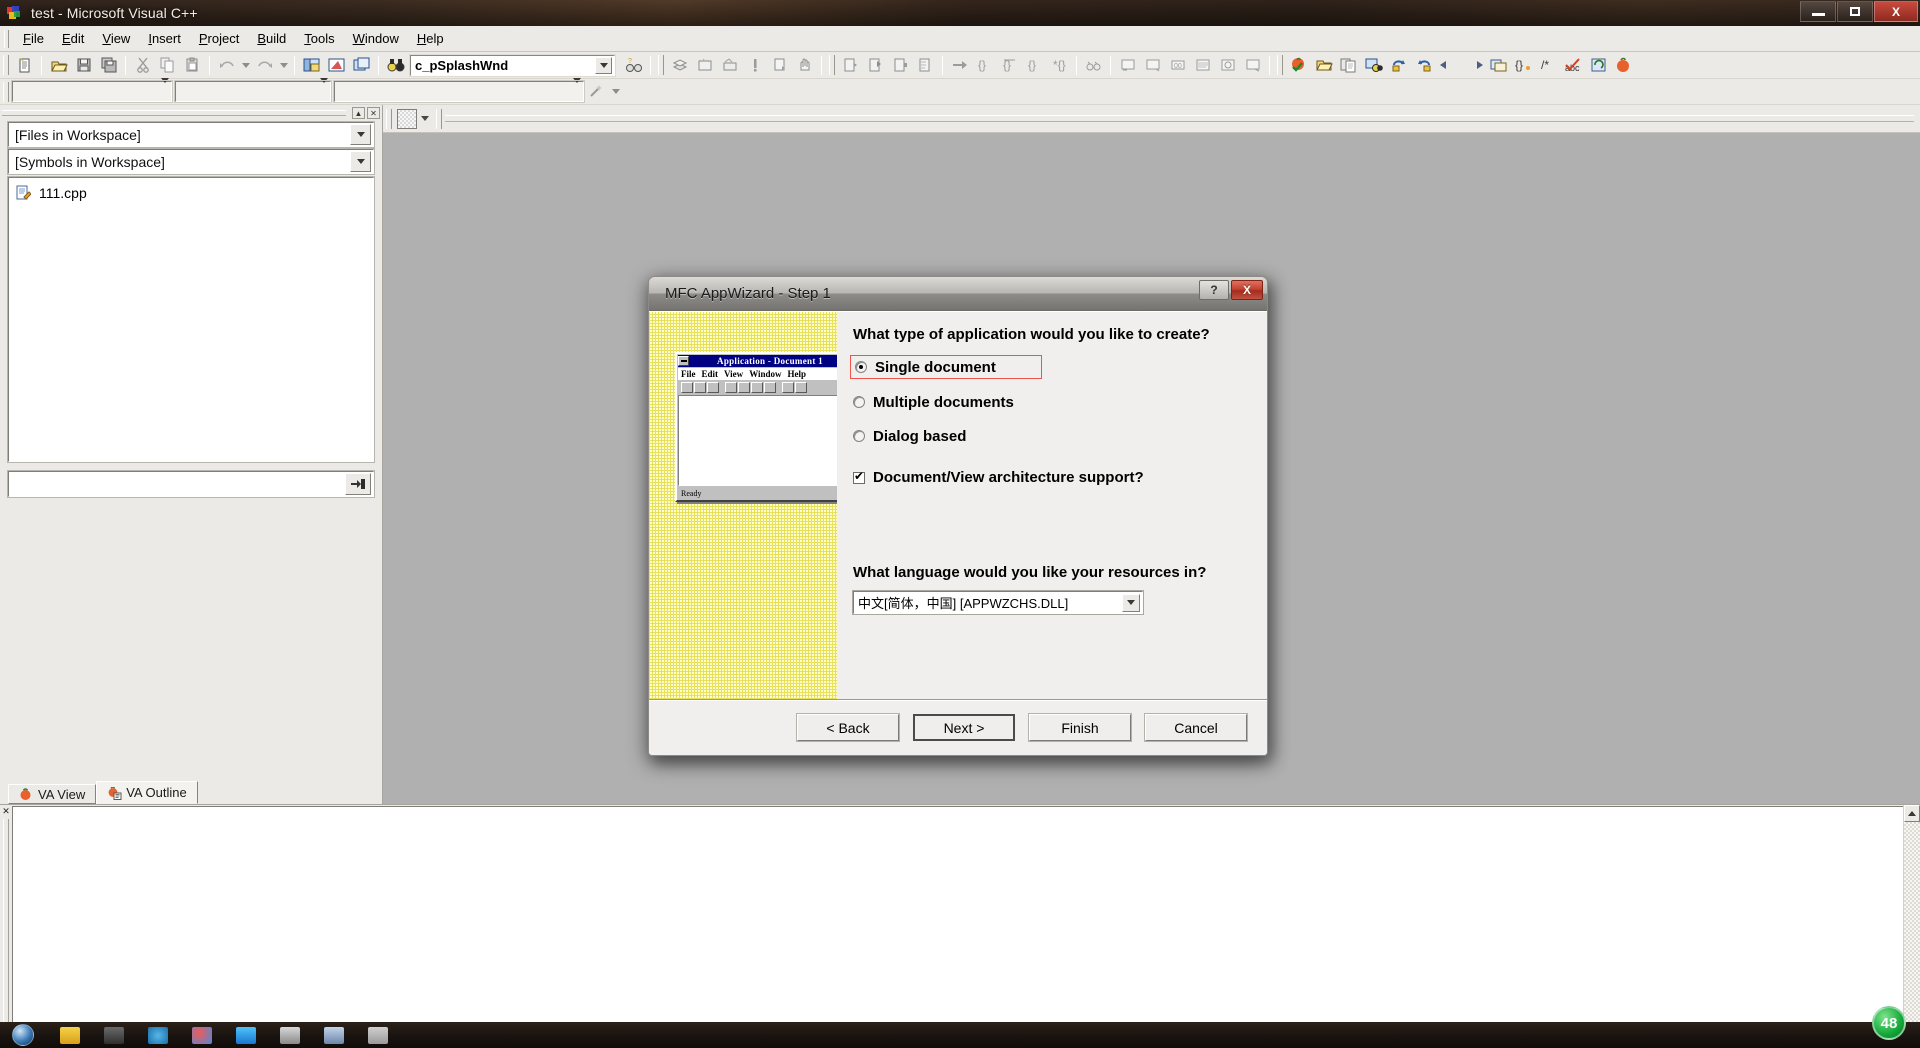 The width and height of the screenshot is (1920, 1048). What do you see at coordinates (859, 476) in the screenshot?
I see `checkbox-icon` at bounding box center [859, 476].